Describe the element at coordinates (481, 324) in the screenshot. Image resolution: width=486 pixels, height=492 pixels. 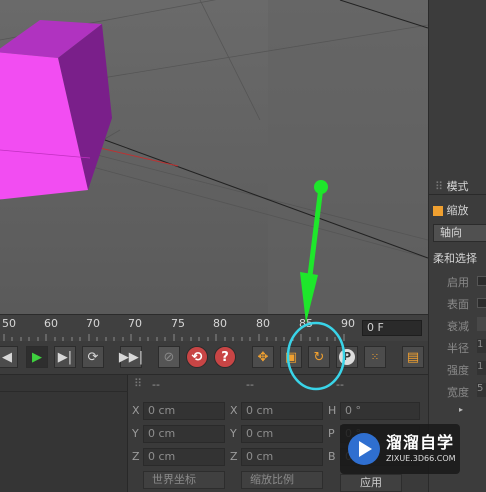
I see `falloff-dropdown` at that location.